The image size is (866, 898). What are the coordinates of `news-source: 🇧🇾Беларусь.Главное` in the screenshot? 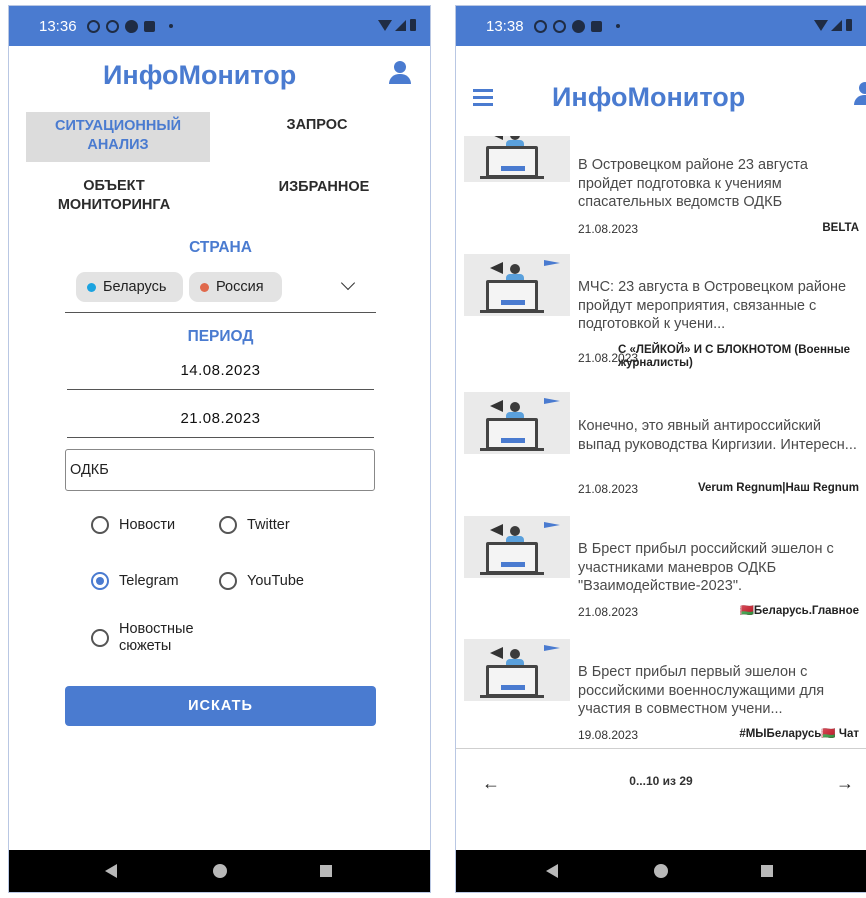 It's located at (799, 611).